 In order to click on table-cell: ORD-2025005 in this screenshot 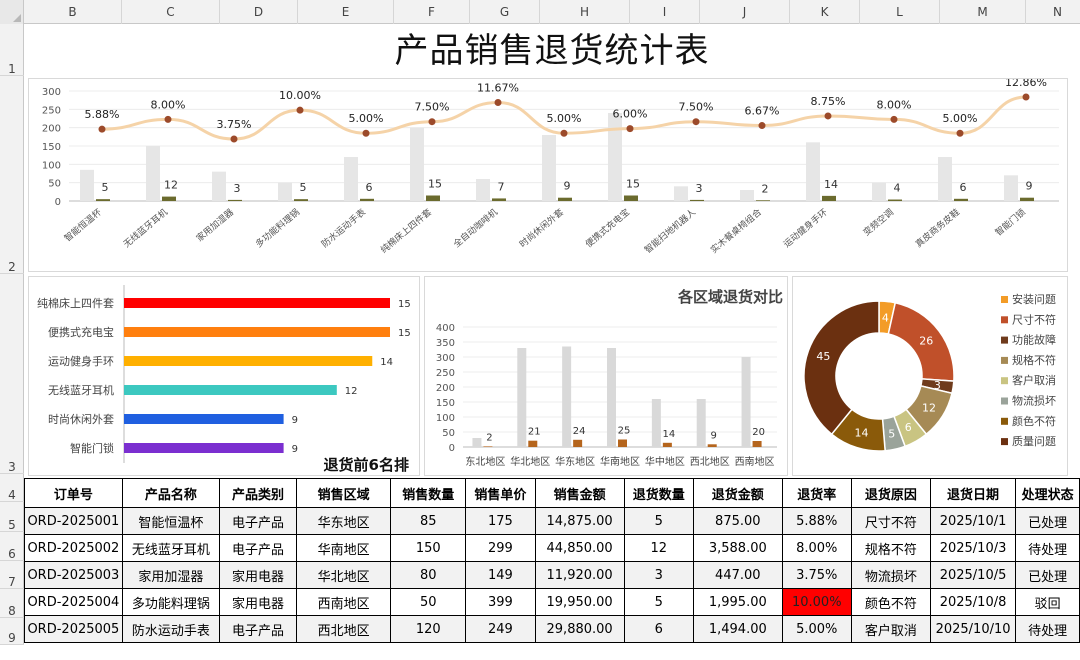, I will do `click(73, 629)`.